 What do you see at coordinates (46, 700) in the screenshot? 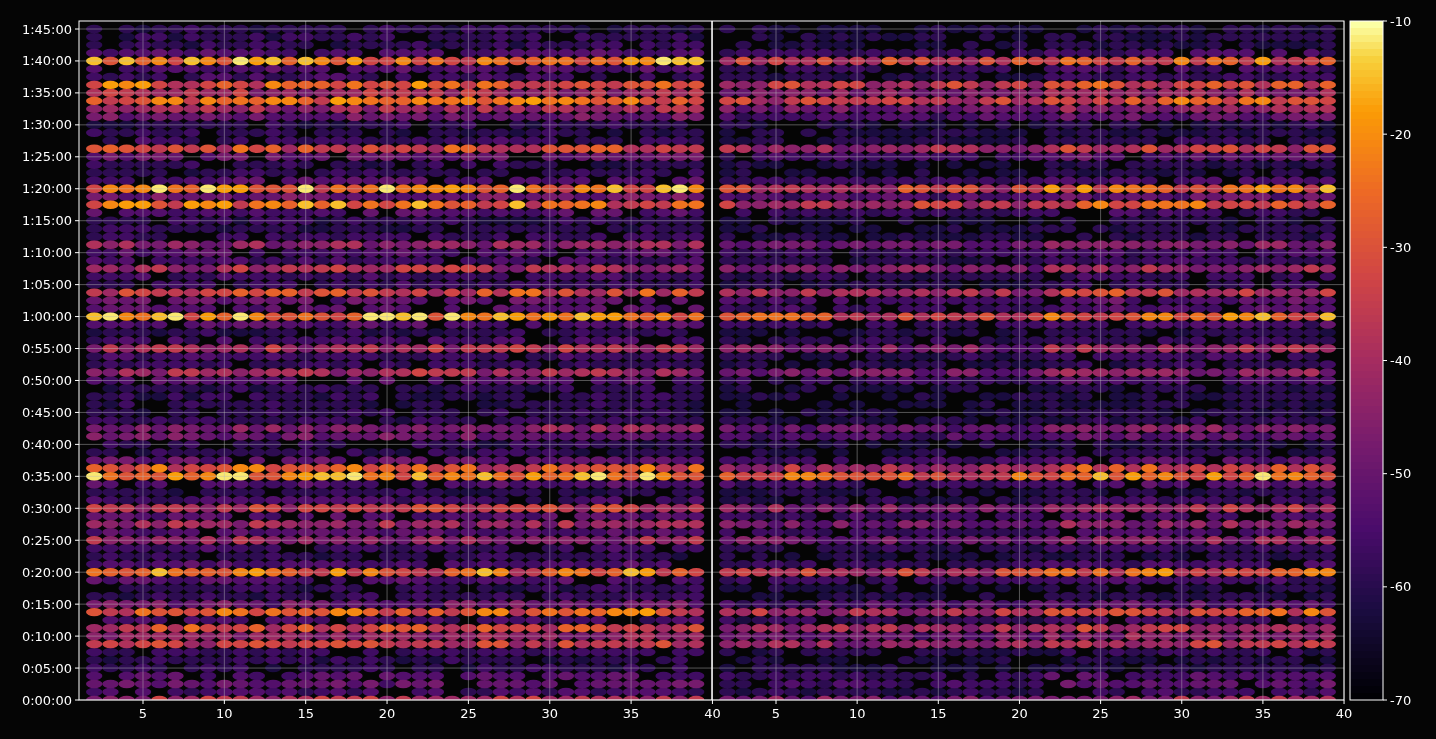
I see `axis-tick-label: 0:00:00` at bounding box center [46, 700].